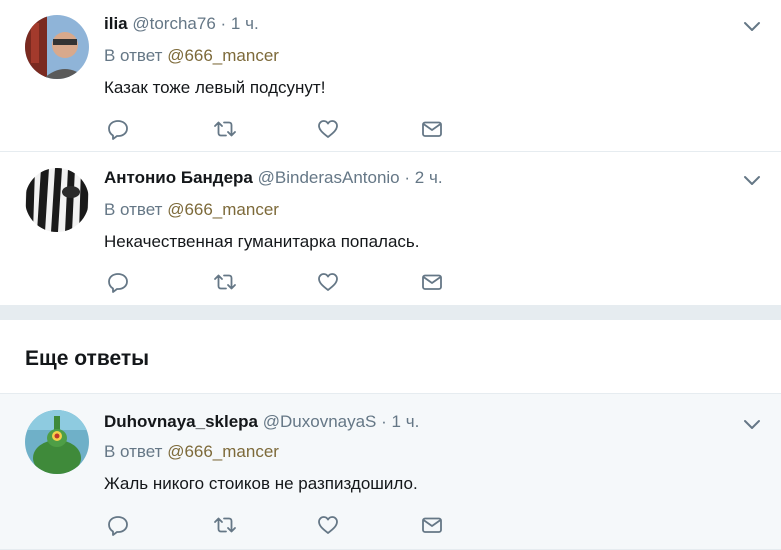 The image size is (781, 550). What do you see at coordinates (262, 241) in the screenshot?
I see `tweet-text: Некачественная гуманитарка попалась.` at bounding box center [262, 241].